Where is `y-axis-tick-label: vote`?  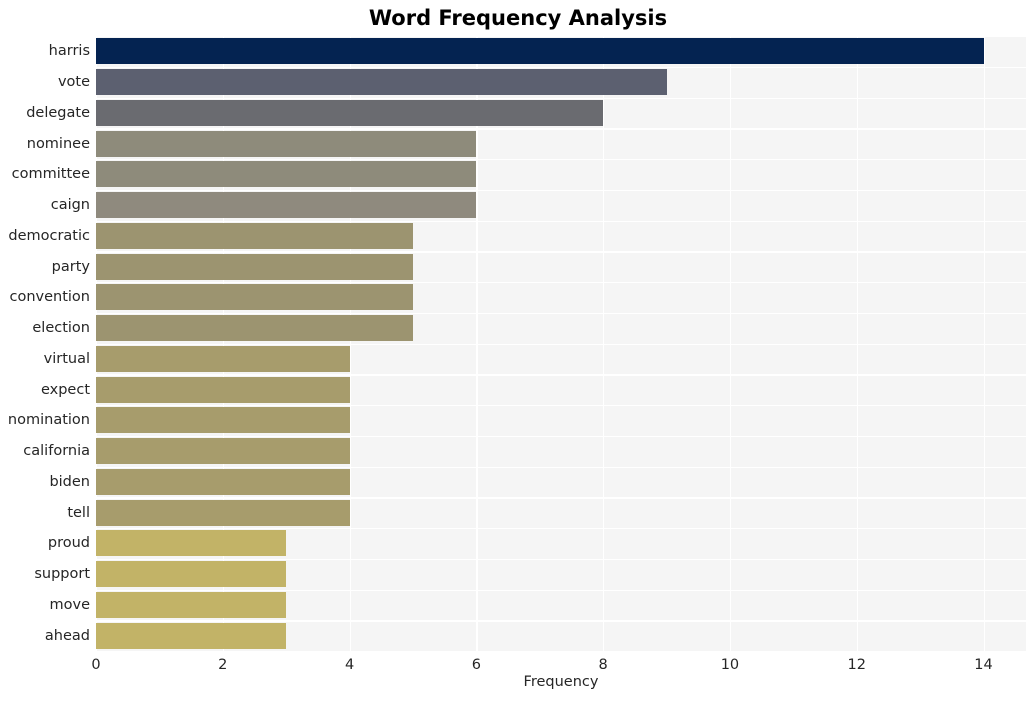 y-axis-tick-label: vote is located at coordinates (73, 82).